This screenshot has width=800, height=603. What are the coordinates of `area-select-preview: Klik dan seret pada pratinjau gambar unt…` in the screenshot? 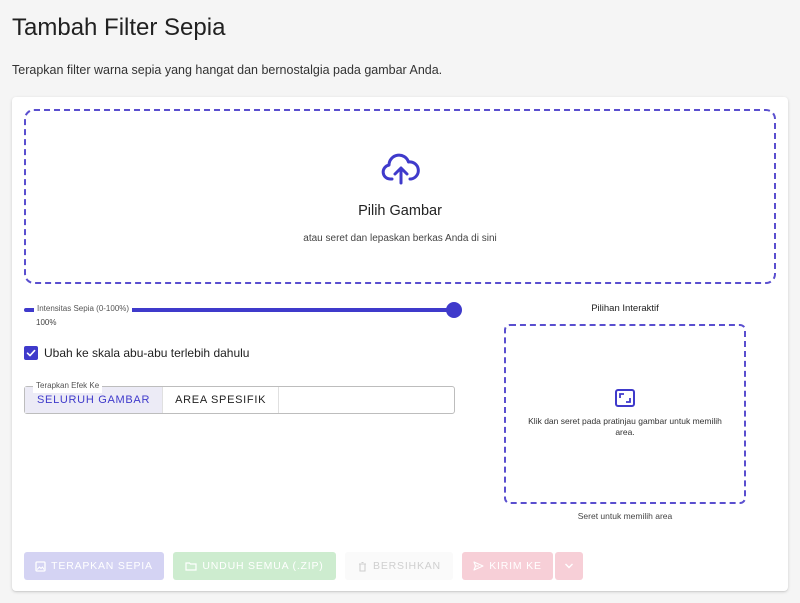 It's located at (625, 414).